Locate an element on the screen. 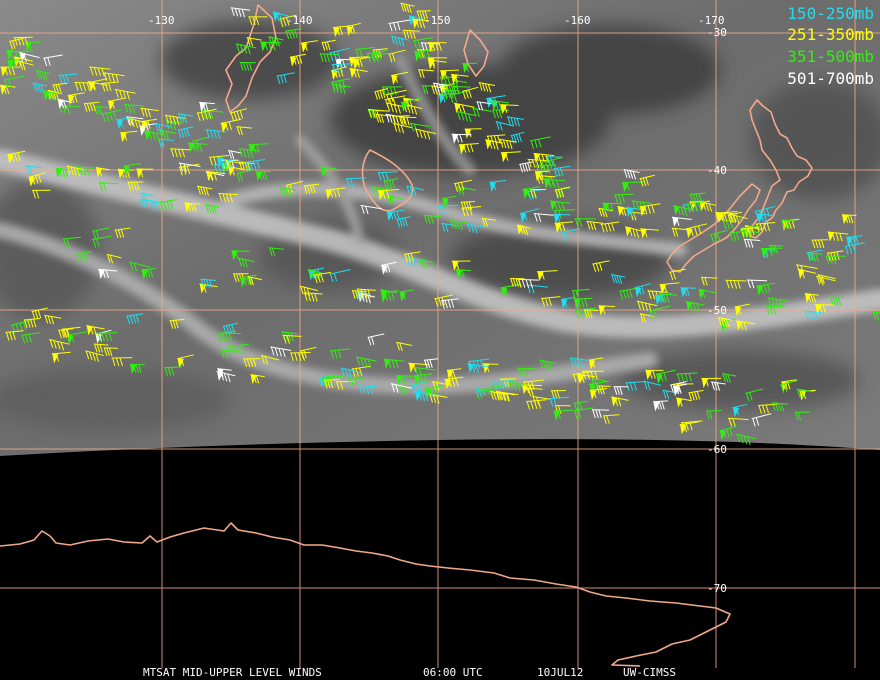 The width and height of the screenshot is (880, 680). lon-label-140: -140 is located at coordinates (299, 20).